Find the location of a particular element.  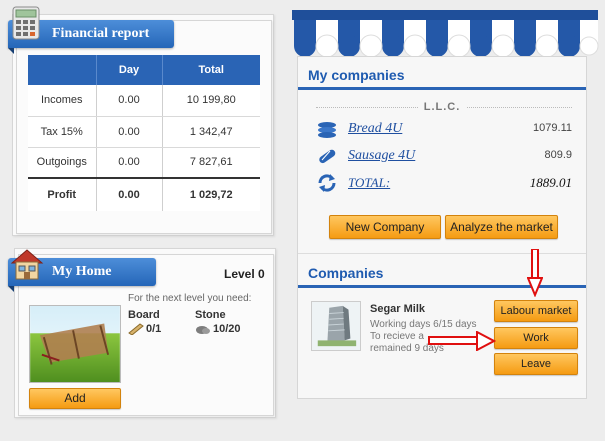

table-header-row: Day Total is located at coordinates (144, 70).